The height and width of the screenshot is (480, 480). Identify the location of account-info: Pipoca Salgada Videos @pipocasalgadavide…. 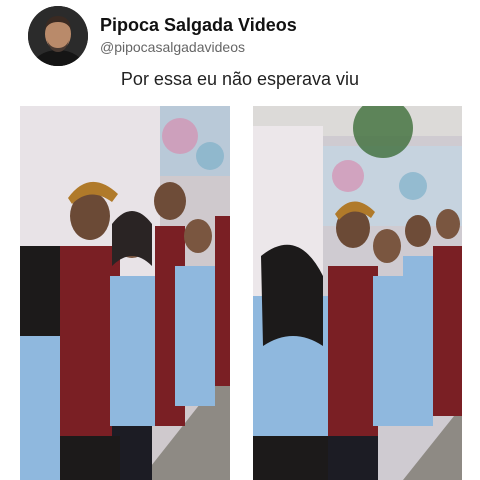
(198, 35).